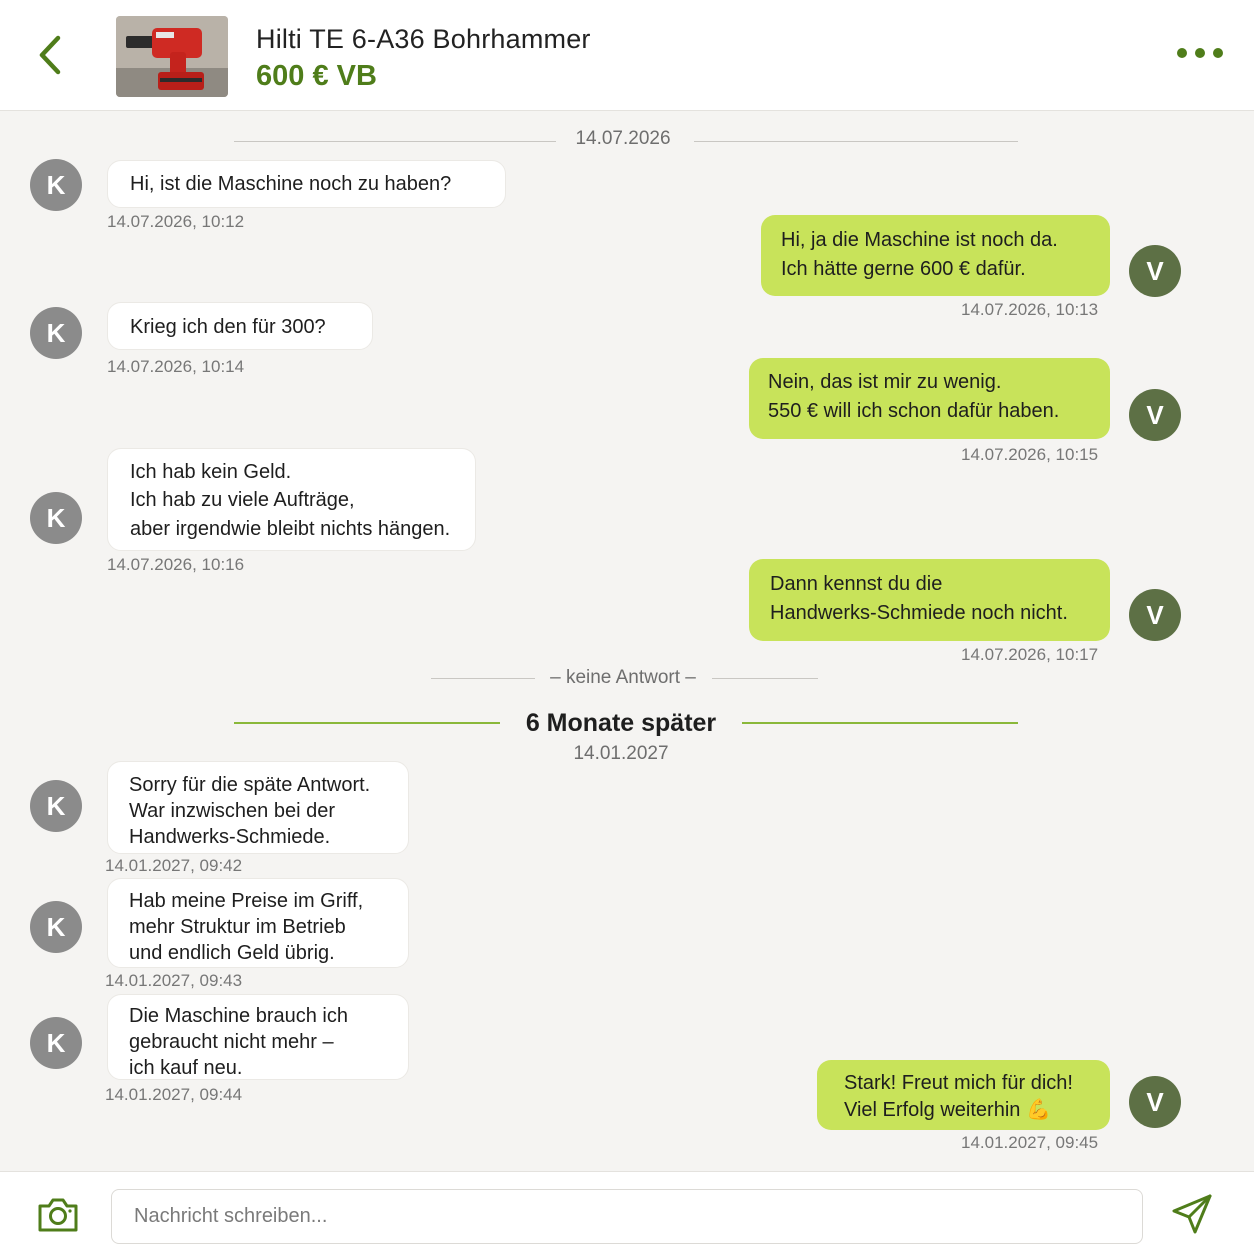  I want to click on message-text: Ich hab zu viele Aufträge,, so click(242, 500).